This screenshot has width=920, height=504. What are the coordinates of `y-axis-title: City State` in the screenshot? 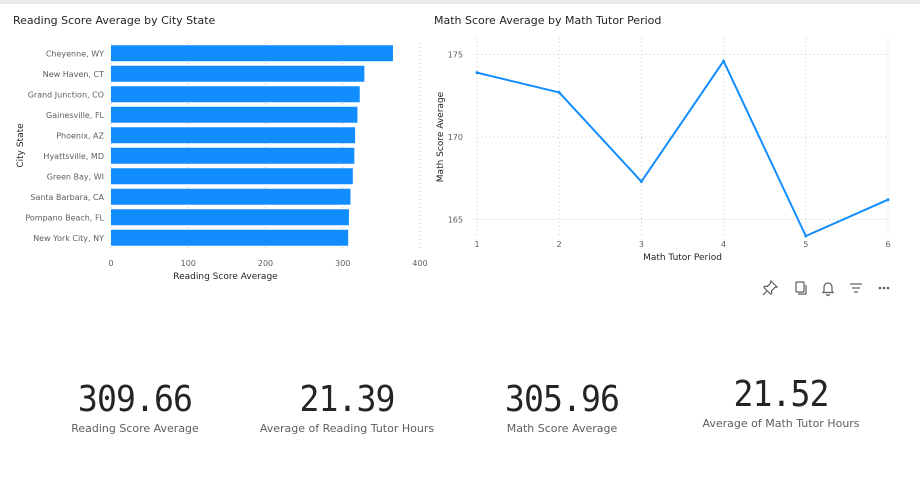 It's located at (21, 145).